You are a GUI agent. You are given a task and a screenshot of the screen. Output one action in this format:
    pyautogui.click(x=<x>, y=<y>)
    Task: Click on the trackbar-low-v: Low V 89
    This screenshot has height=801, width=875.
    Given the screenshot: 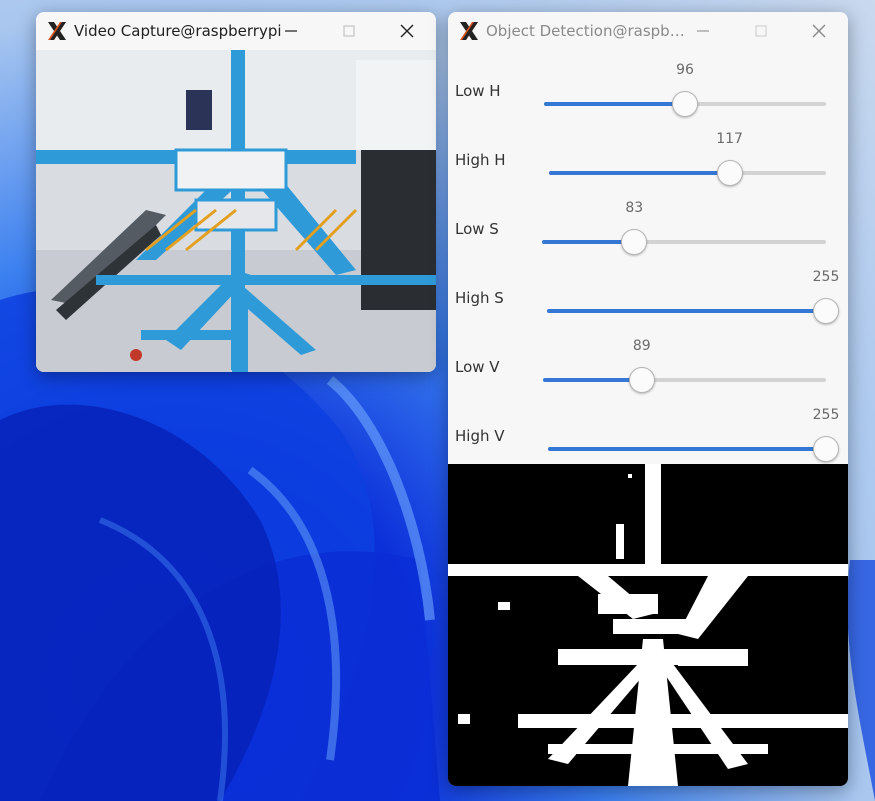 What is the action you would take?
    pyautogui.click(x=648, y=373)
    